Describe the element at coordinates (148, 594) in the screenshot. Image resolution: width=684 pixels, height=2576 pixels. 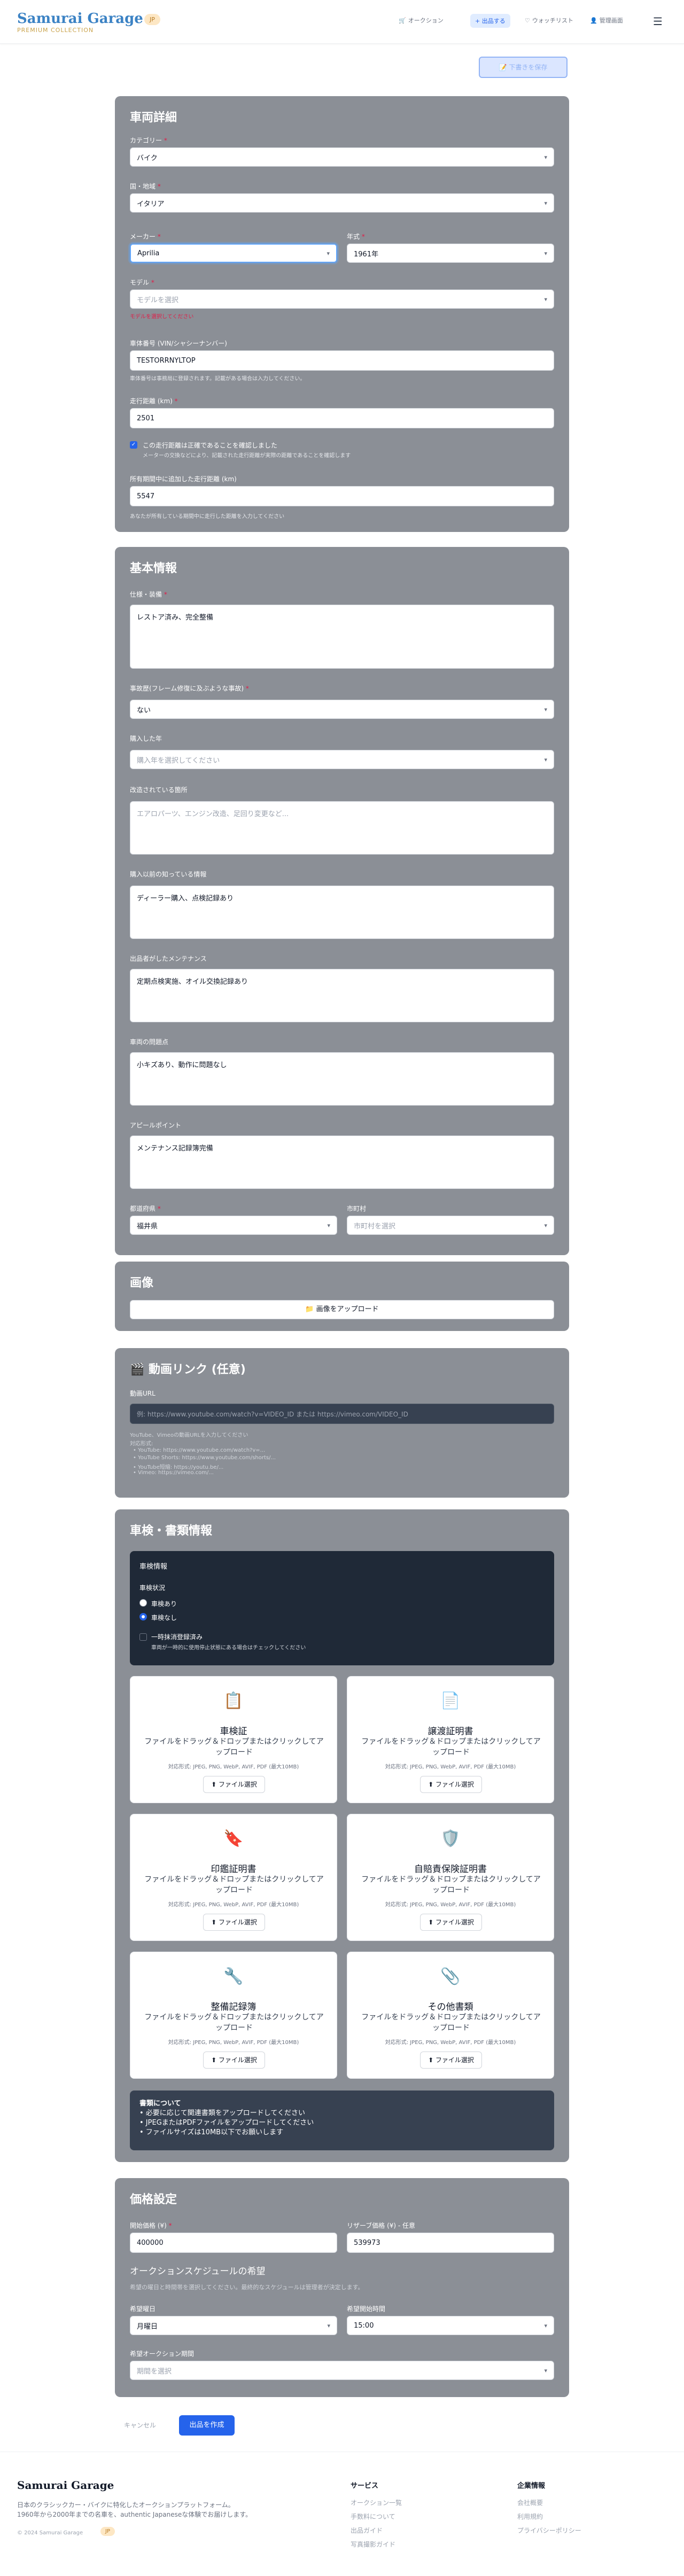
I see `spec-label: 仕様・装備 *` at that location.